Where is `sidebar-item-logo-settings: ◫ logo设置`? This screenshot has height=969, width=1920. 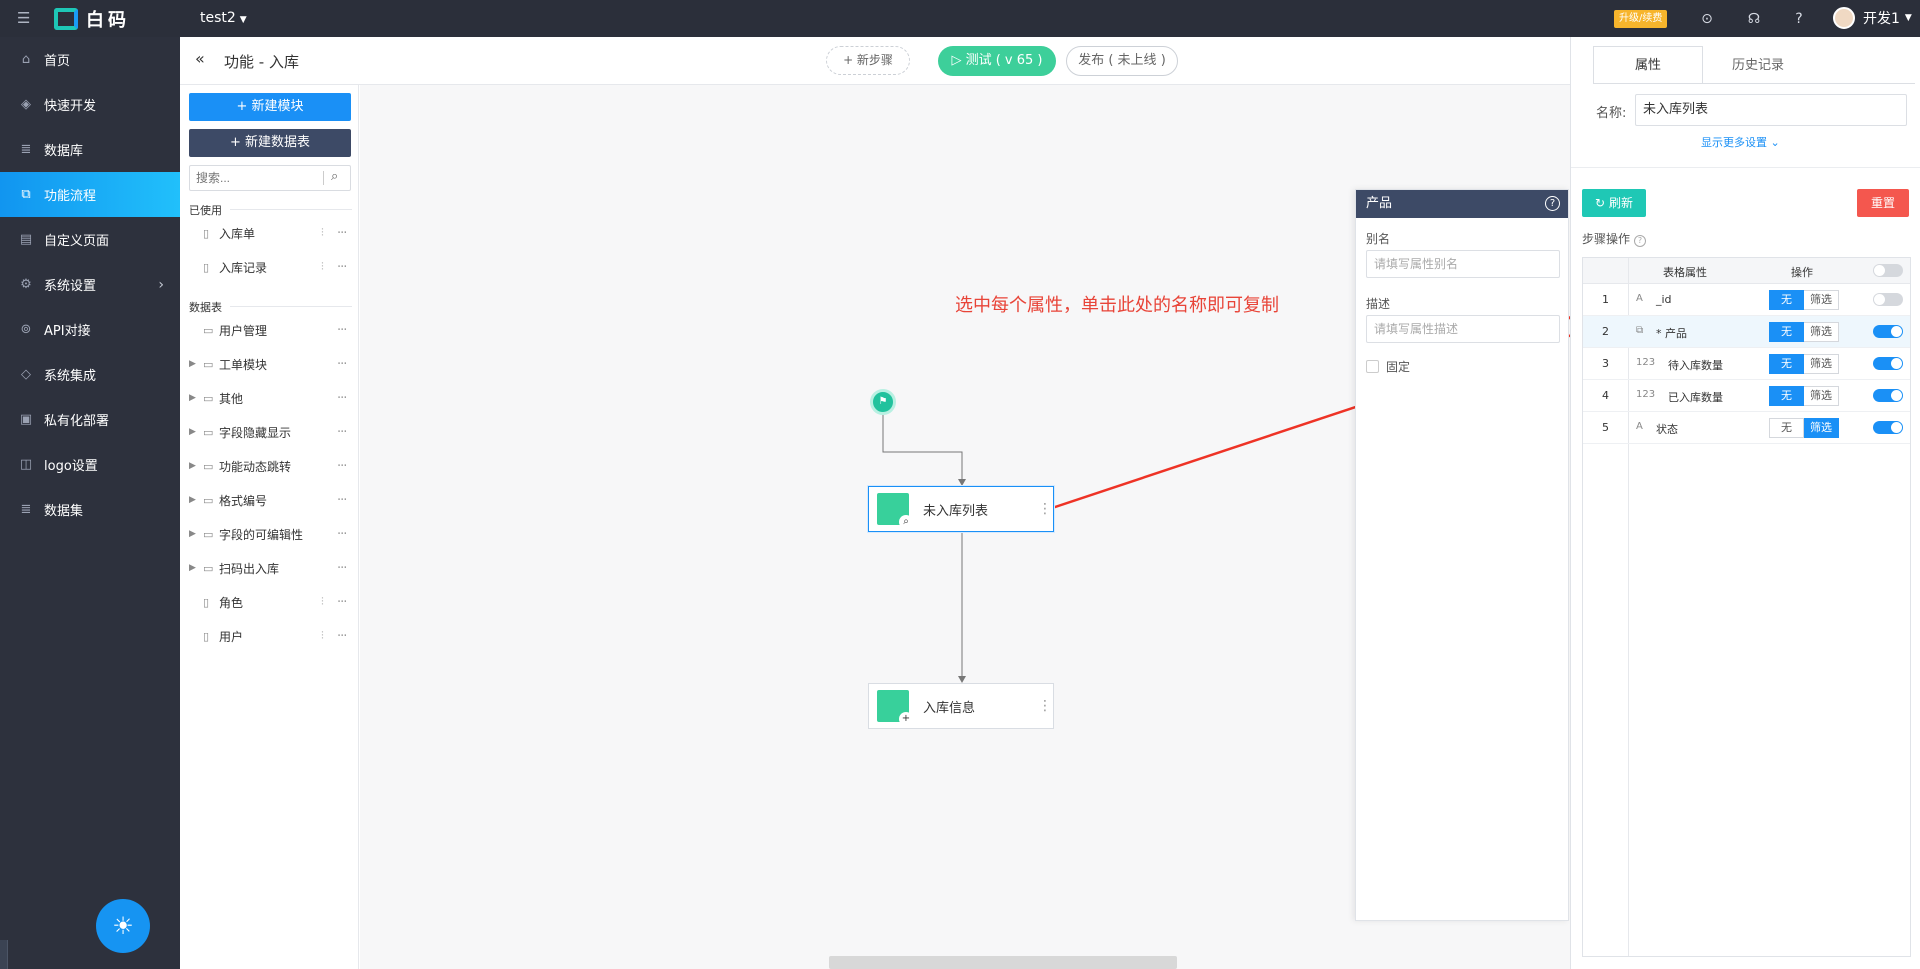
sidebar-item-logo-settings: ◫ logo设置 is located at coordinates (90, 464).